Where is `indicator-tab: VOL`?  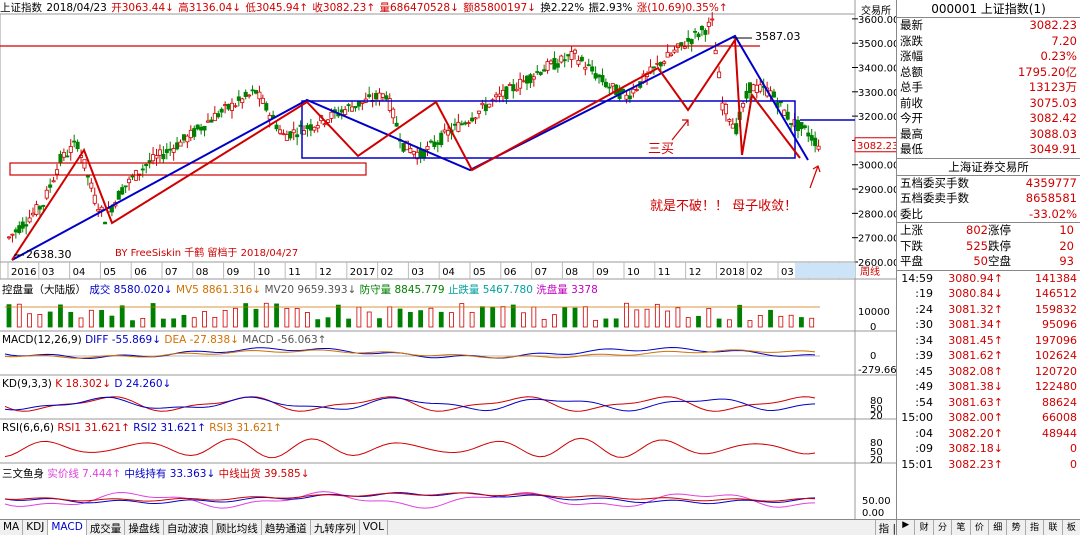
indicator-tab: VOL is located at coordinates (374, 527).